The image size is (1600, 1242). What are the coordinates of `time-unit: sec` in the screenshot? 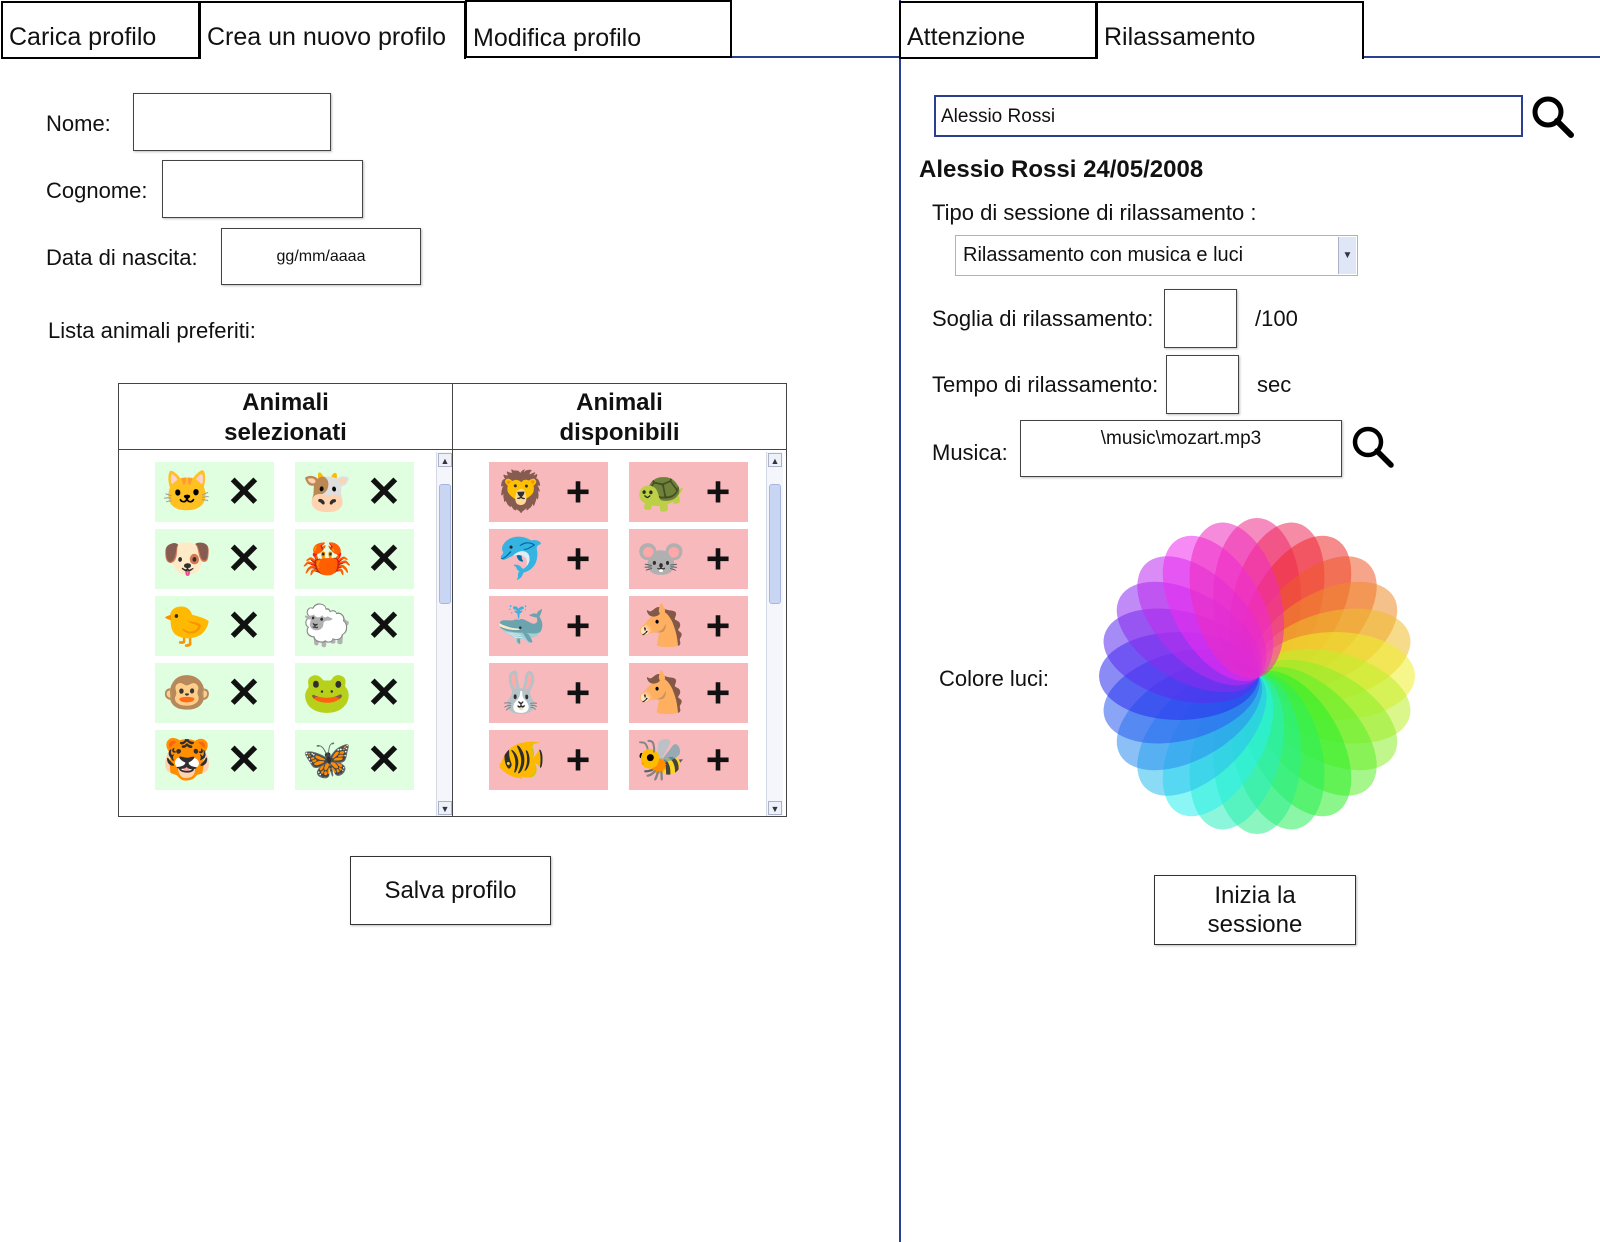 It's located at (1274, 384).